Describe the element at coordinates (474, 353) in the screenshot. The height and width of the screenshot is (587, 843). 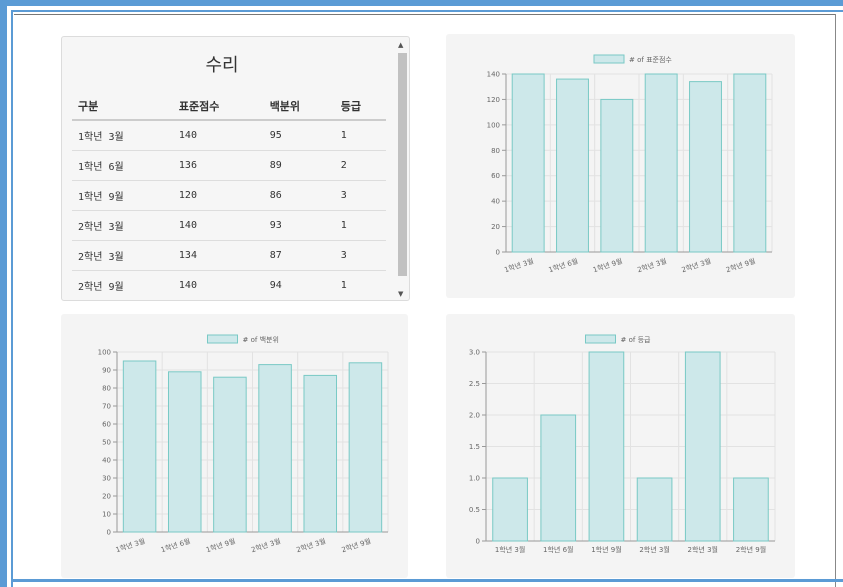
I see `y-tick-label: 3.0` at that location.